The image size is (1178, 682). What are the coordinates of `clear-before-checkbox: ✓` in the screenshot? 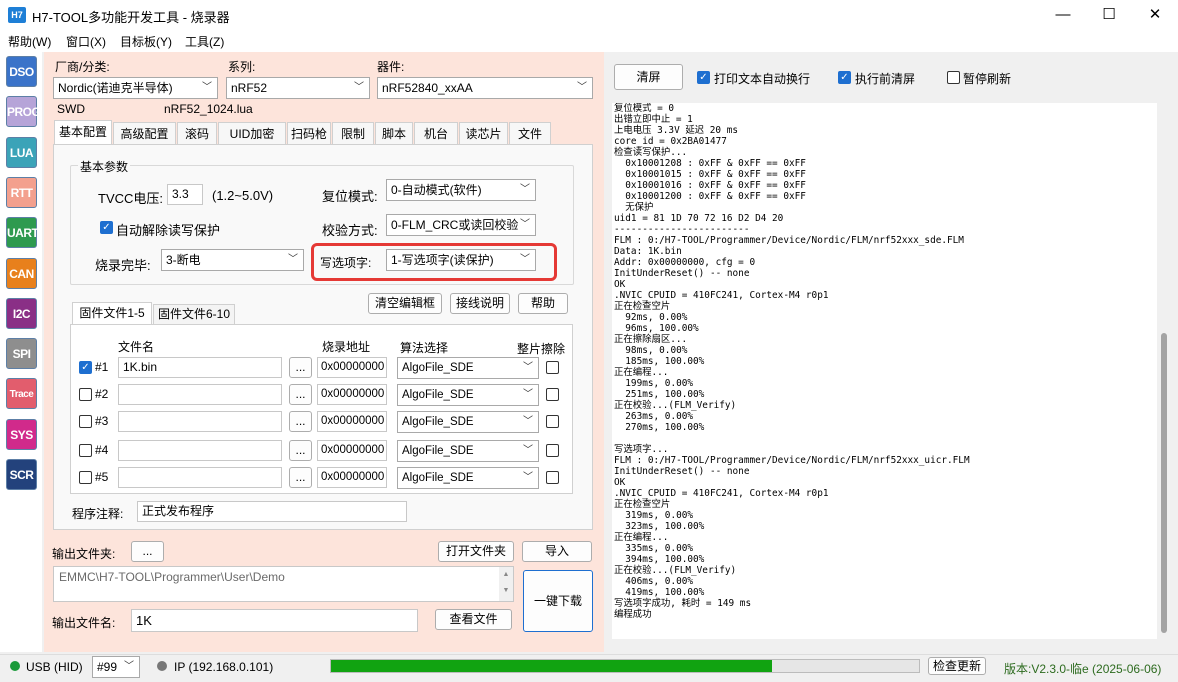 It's located at (844, 77).